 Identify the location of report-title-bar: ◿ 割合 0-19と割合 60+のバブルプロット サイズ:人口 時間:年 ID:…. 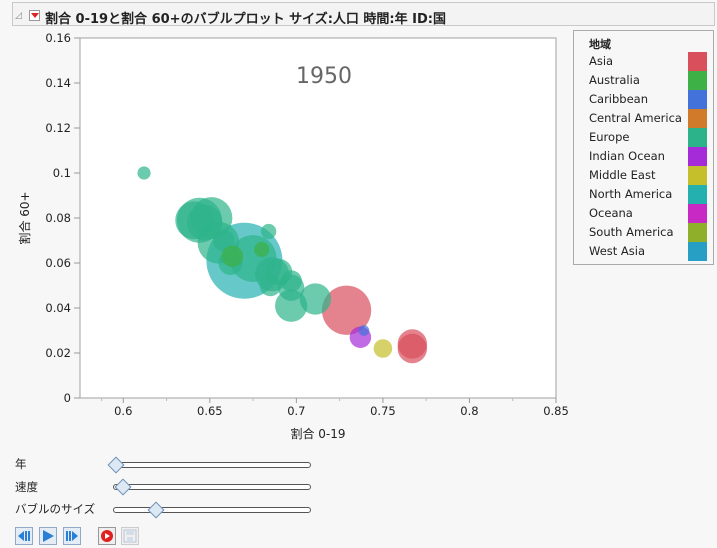
(363, 14).